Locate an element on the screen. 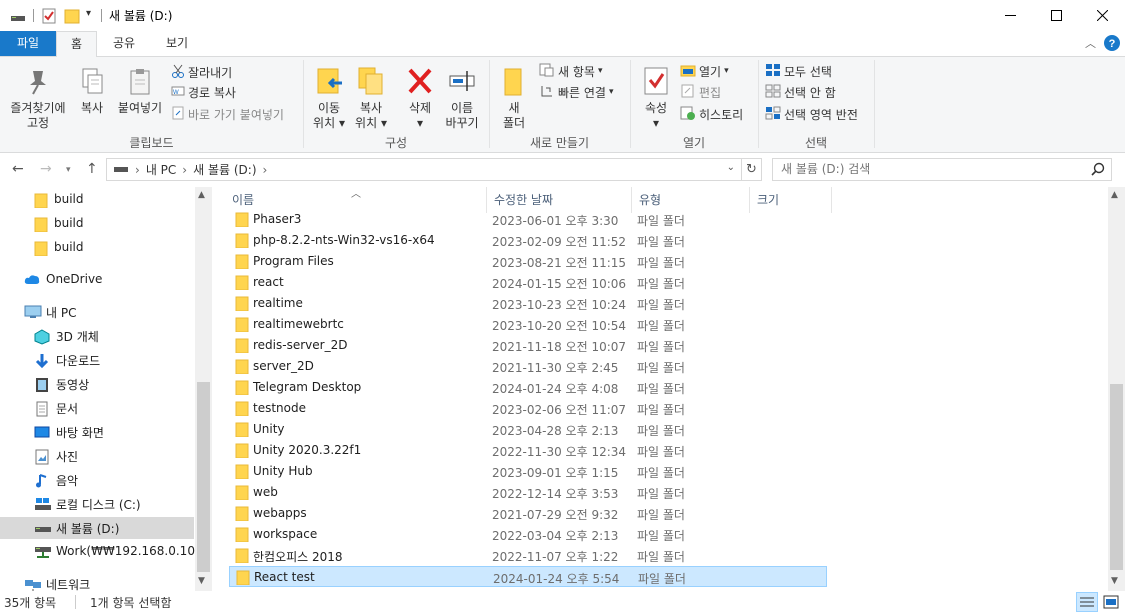 This screenshot has width=1125, height=613. nav-scrollbar: ▲ ▼ is located at coordinates (203, 389).